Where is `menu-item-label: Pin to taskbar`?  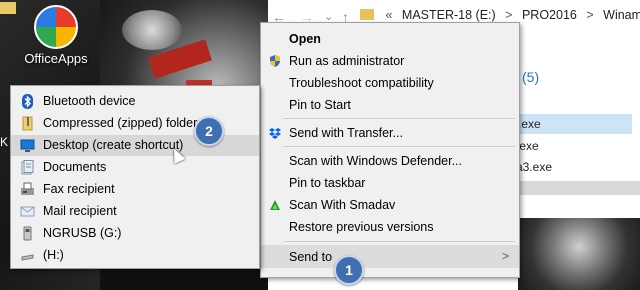 menu-item-label: Pin to taskbar is located at coordinates (327, 183).